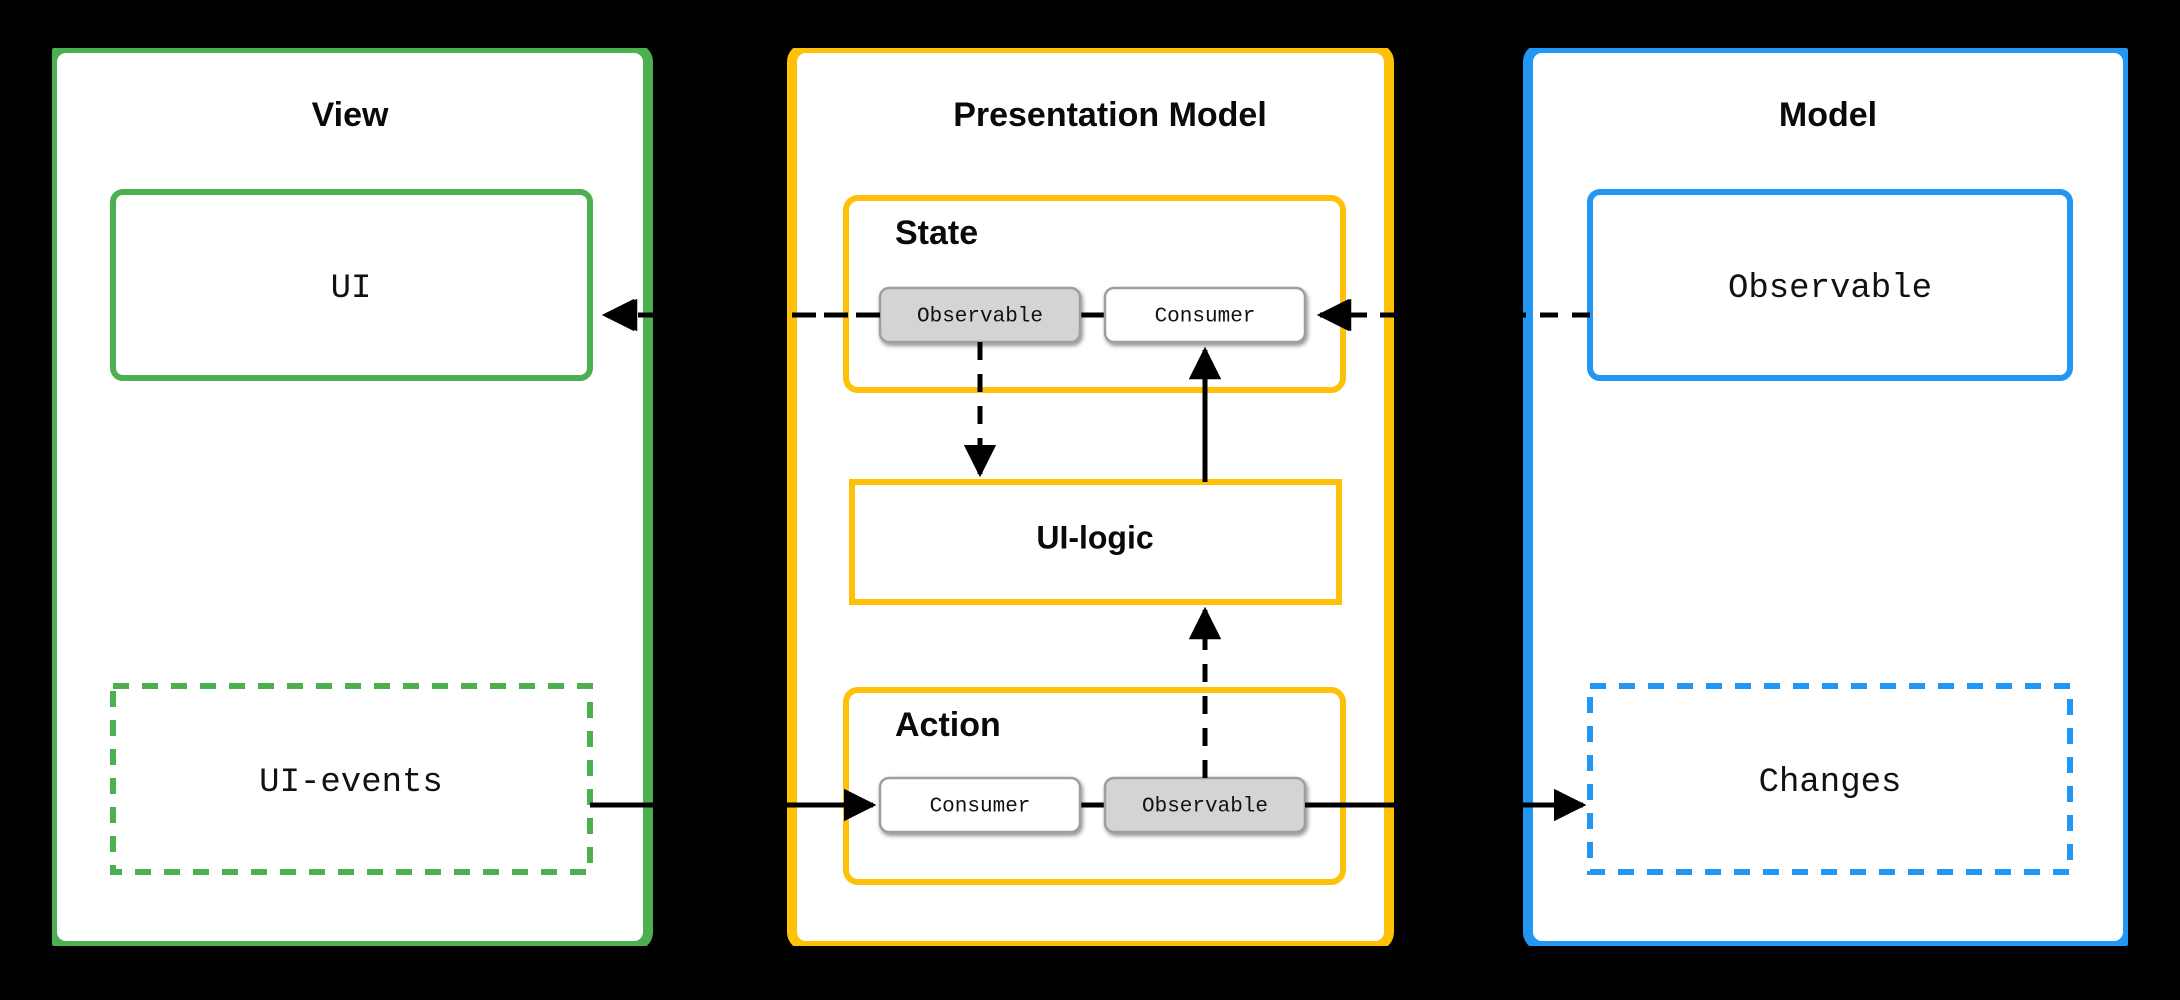 This screenshot has width=2180, height=1000. Describe the element at coordinates (351, 783) in the screenshot. I see `node-ui-events-label: UI-events` at that location.